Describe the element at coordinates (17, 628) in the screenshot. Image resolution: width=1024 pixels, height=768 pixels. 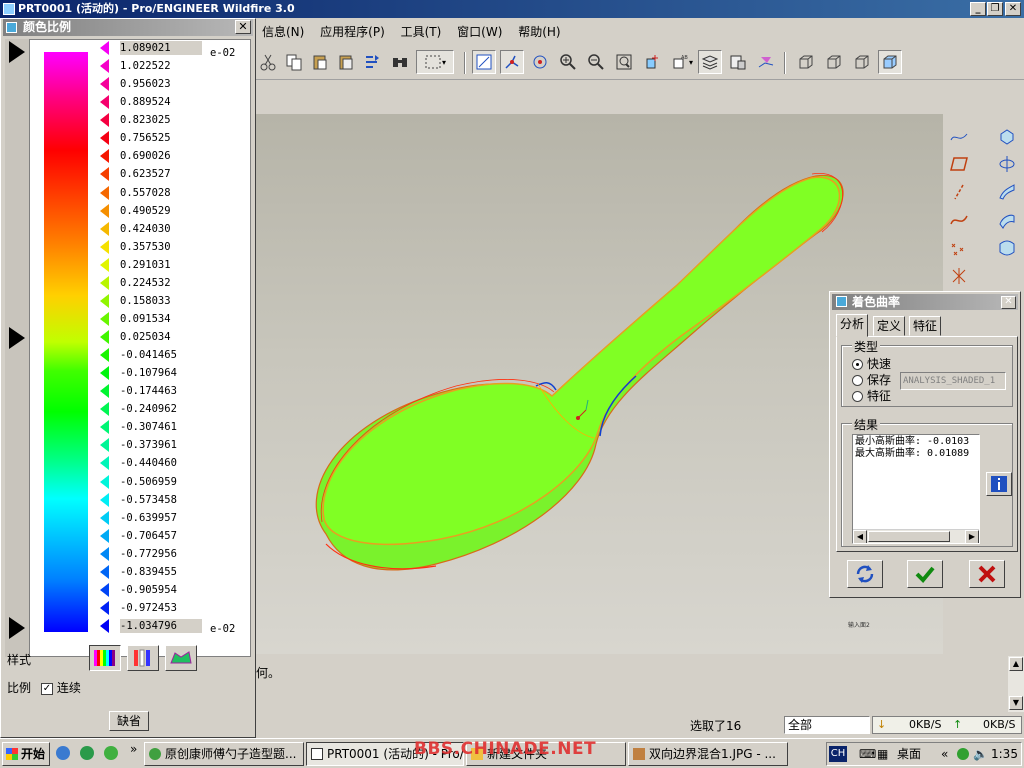
I see `bottom-slider-arrow-icon` at that location.